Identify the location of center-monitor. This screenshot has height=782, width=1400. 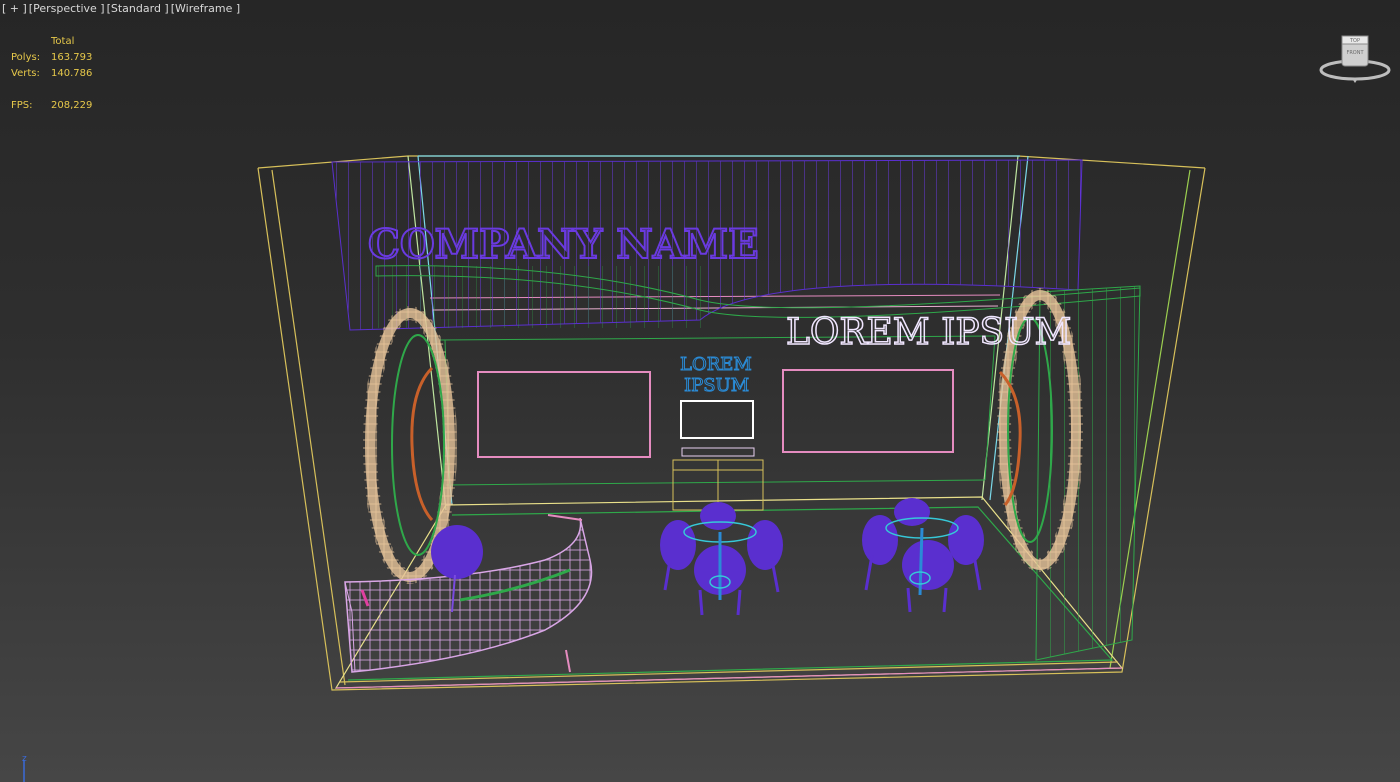
(717, 419).